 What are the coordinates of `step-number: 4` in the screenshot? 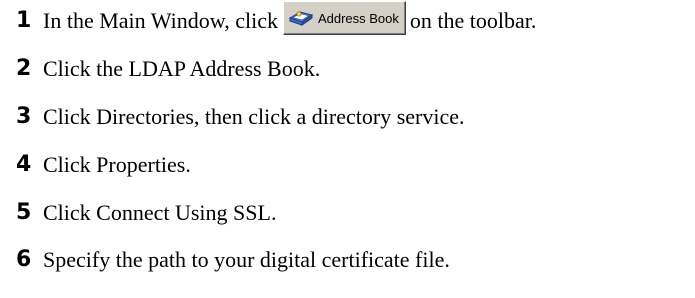 It's located at (24, 164).